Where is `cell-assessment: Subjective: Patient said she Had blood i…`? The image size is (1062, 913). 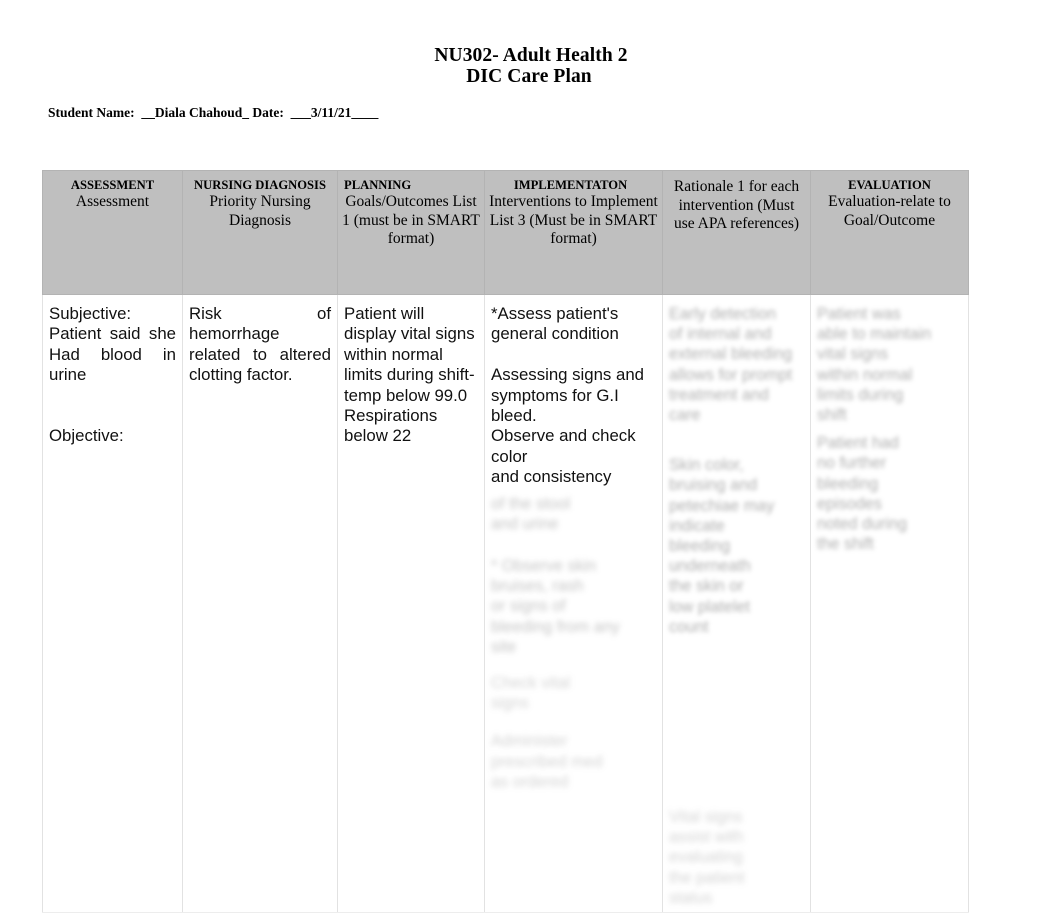 cell-assessment: Subjective: Patient said she Had blood i… is located at coordinates (112, 603).